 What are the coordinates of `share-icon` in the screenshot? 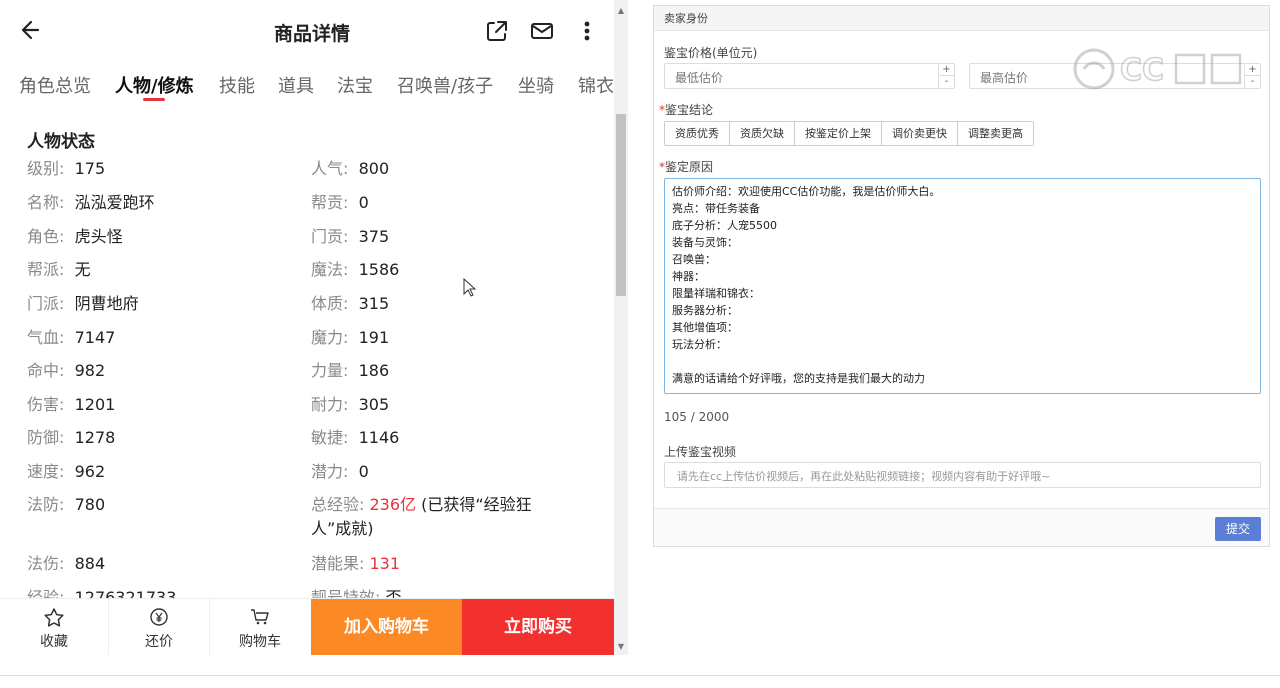 It's located at (497, 31).